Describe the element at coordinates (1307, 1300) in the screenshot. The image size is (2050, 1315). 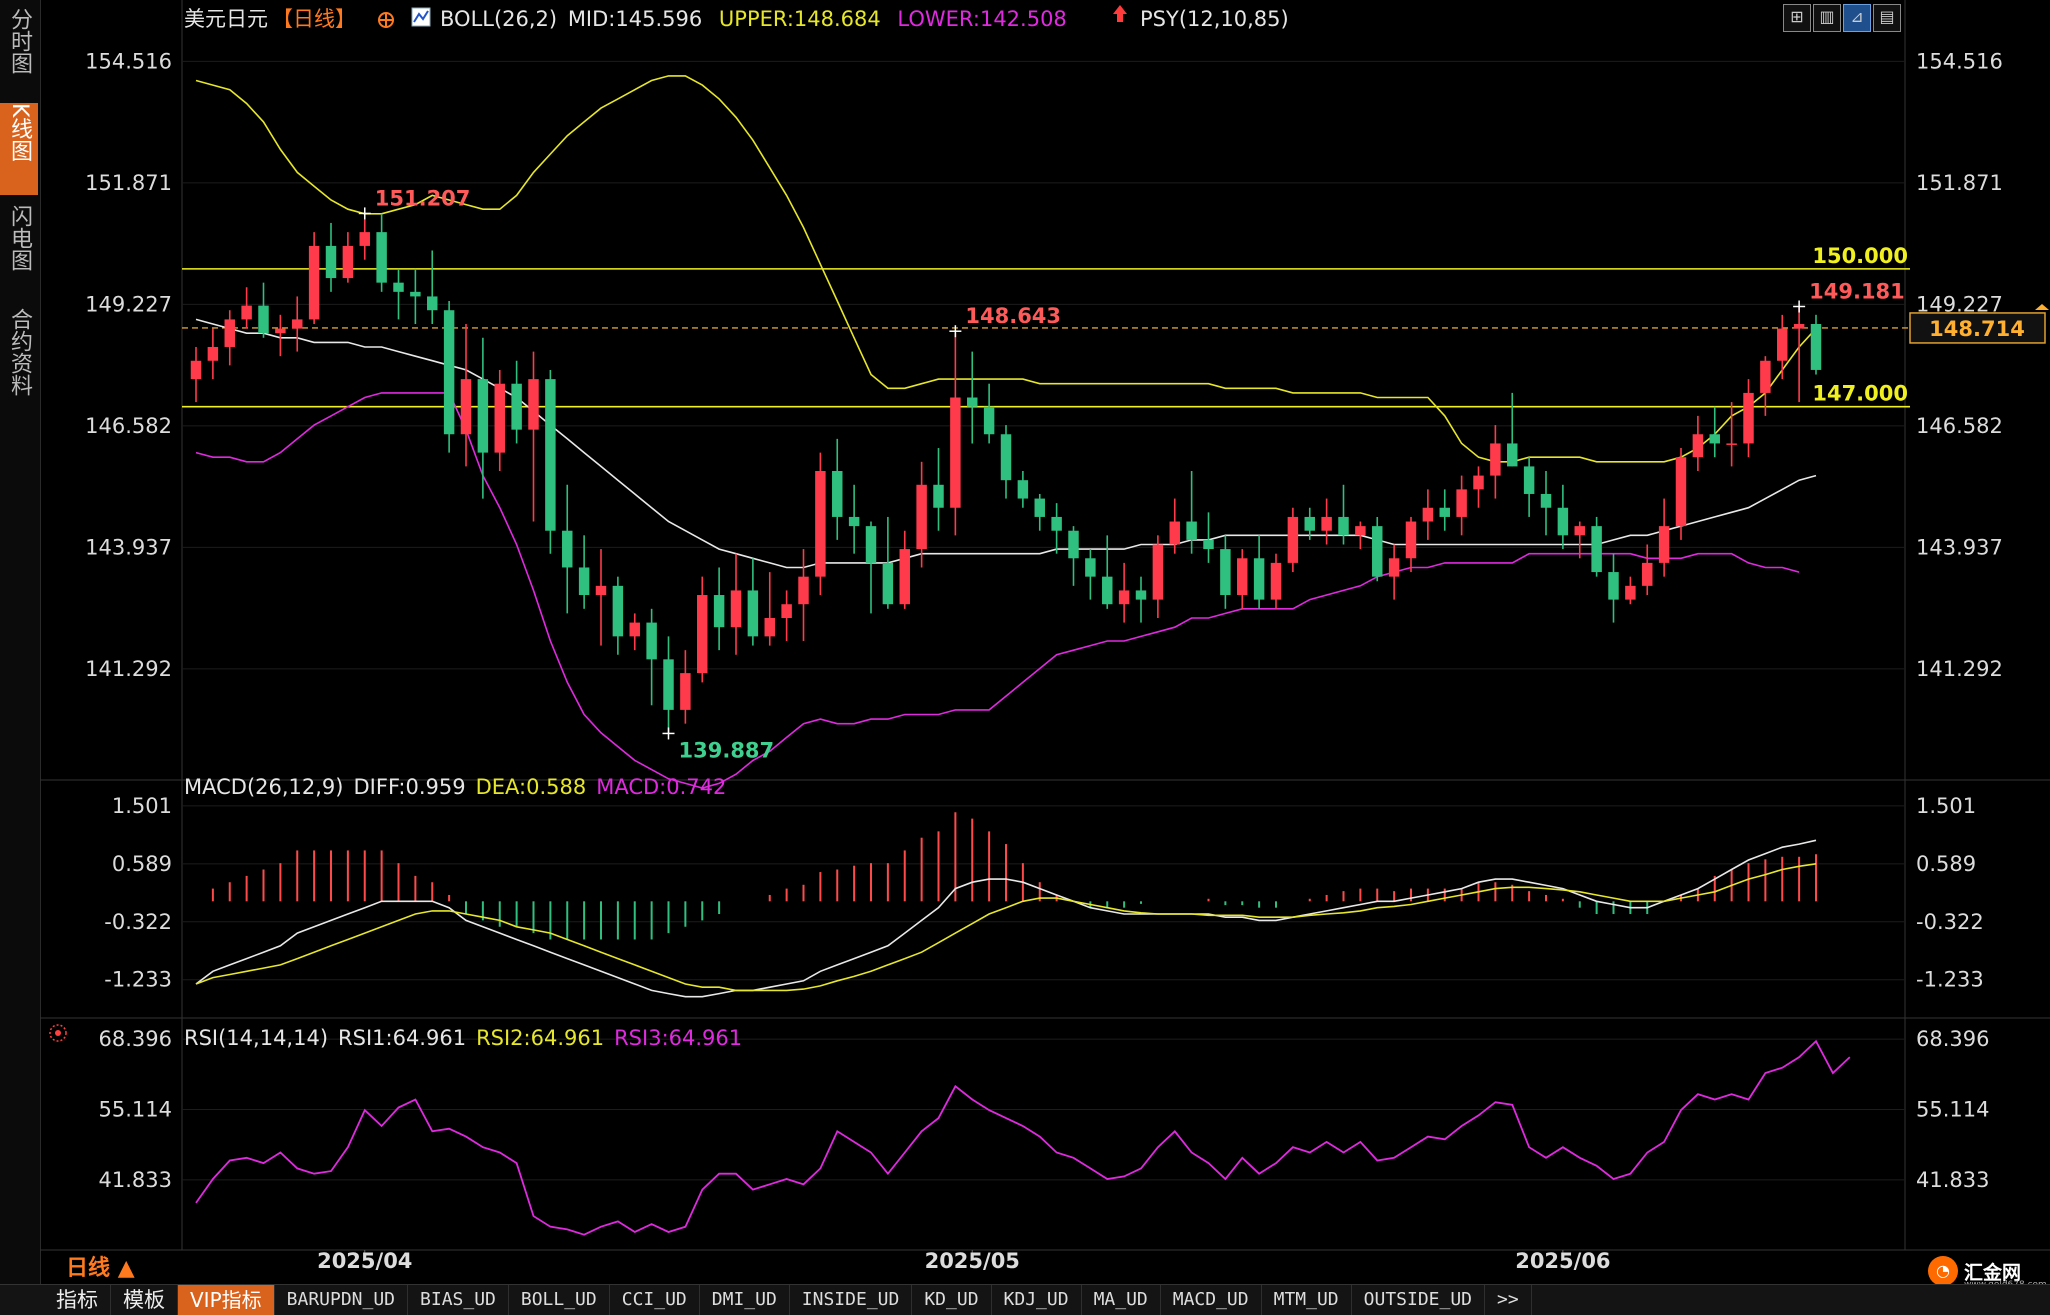
I see `indicator-tab-mtm-ud: MTM_UD` at that location.